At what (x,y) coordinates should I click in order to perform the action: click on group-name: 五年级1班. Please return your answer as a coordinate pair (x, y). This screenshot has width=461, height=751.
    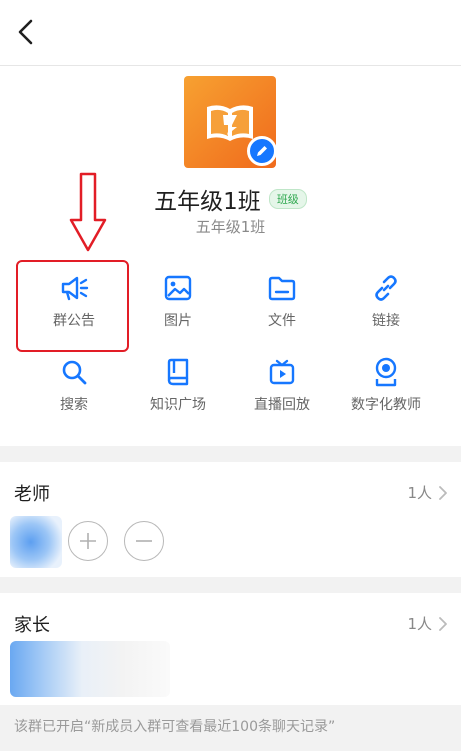
    Looking at the image, I should click on (207, 199).